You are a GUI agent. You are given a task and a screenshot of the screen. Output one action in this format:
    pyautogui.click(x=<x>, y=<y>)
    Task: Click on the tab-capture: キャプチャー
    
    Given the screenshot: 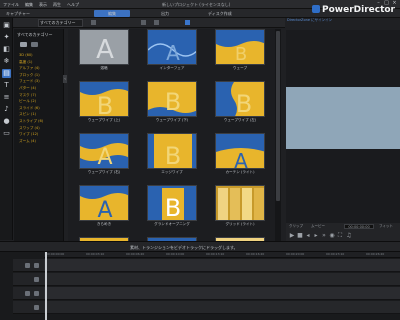 What is the action you would take?
    pyautogui.click(x=18, y=13)
    